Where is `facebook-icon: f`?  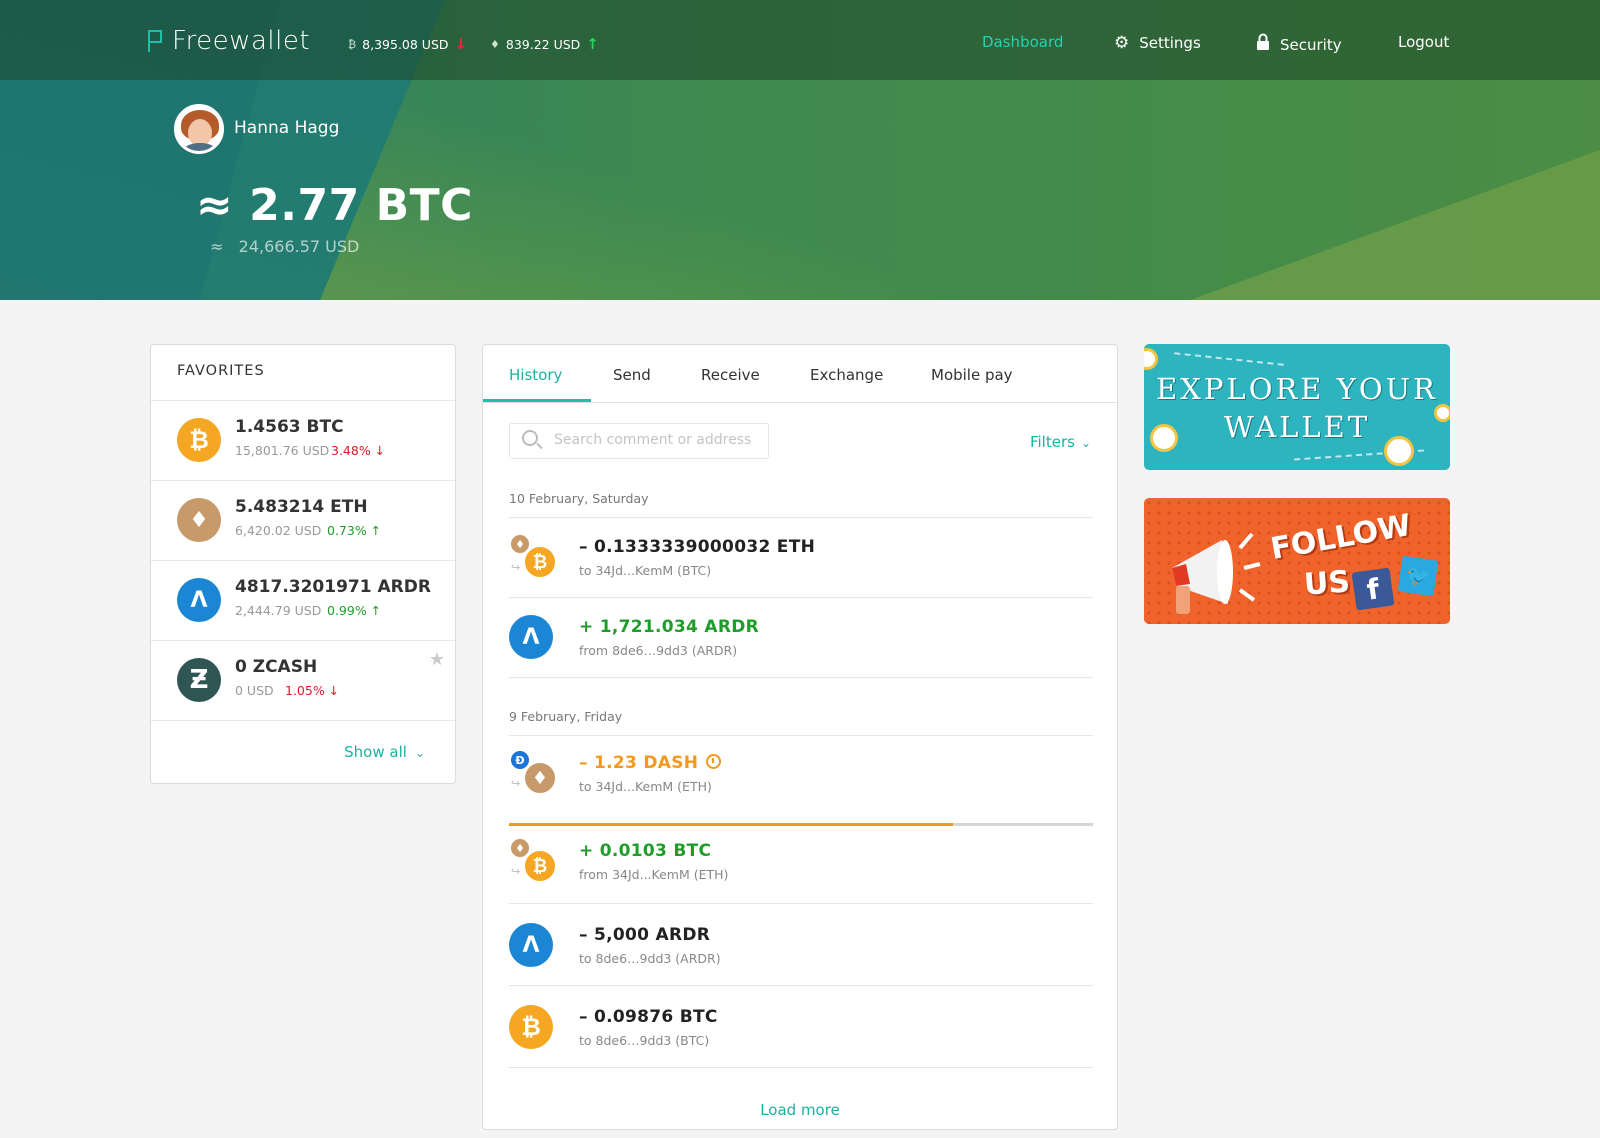 facebook-icon: f is located at coordinates (1373, 589).